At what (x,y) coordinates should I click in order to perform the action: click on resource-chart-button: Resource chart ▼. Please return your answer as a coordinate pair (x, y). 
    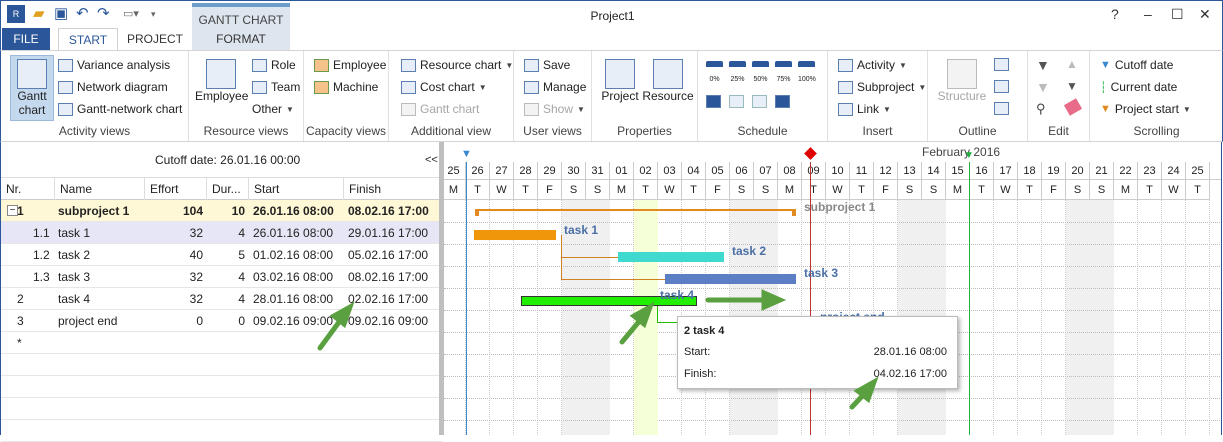
    Looking at the image, I should click on (457, 65).